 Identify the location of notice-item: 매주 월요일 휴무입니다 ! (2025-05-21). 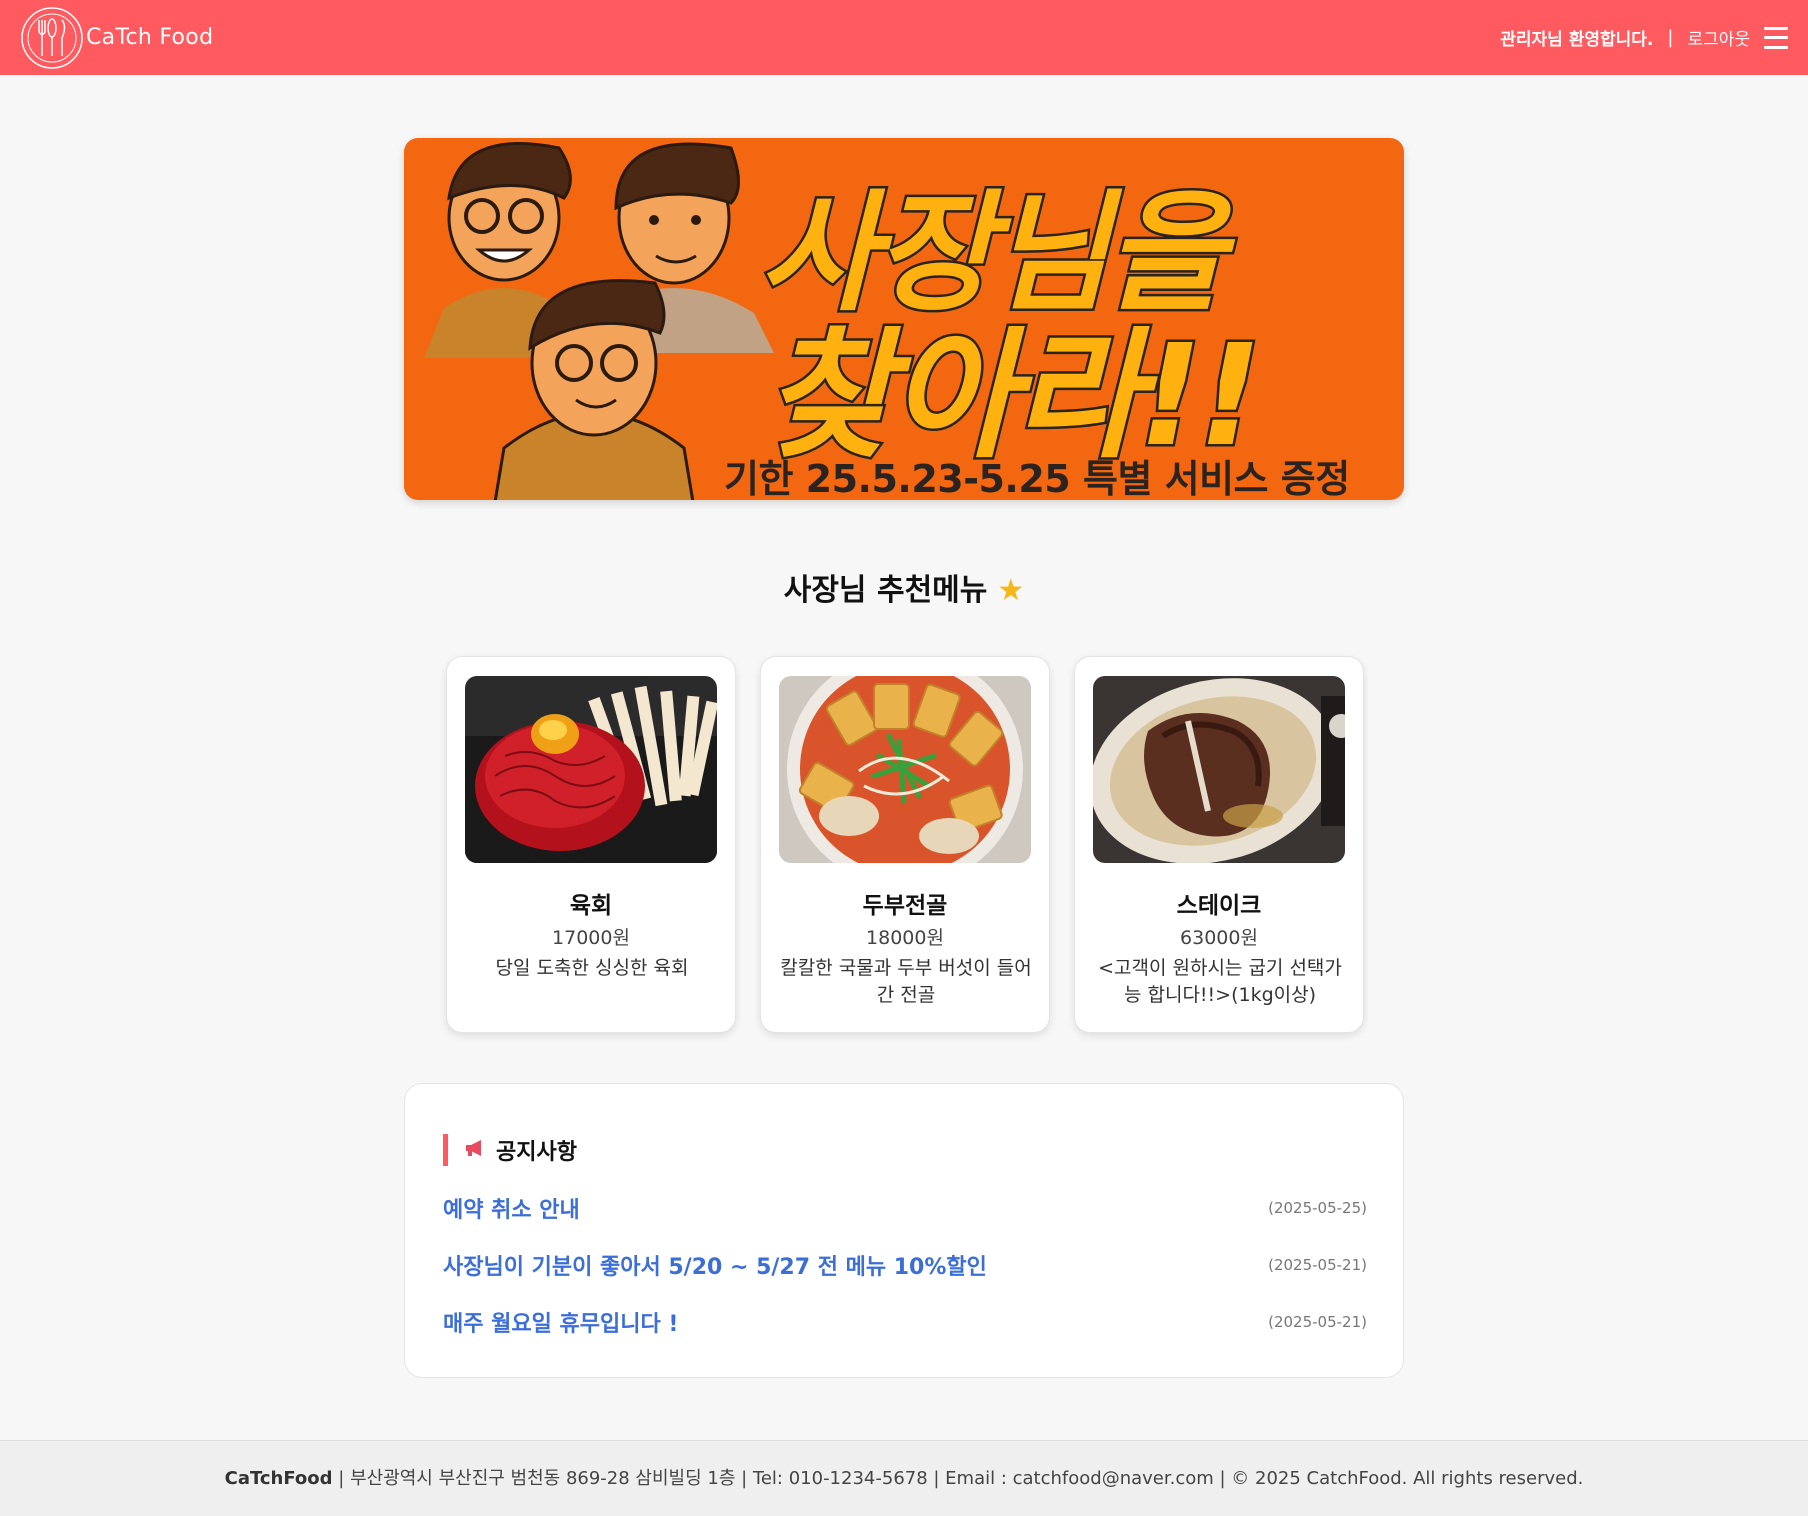
(905, 1322).